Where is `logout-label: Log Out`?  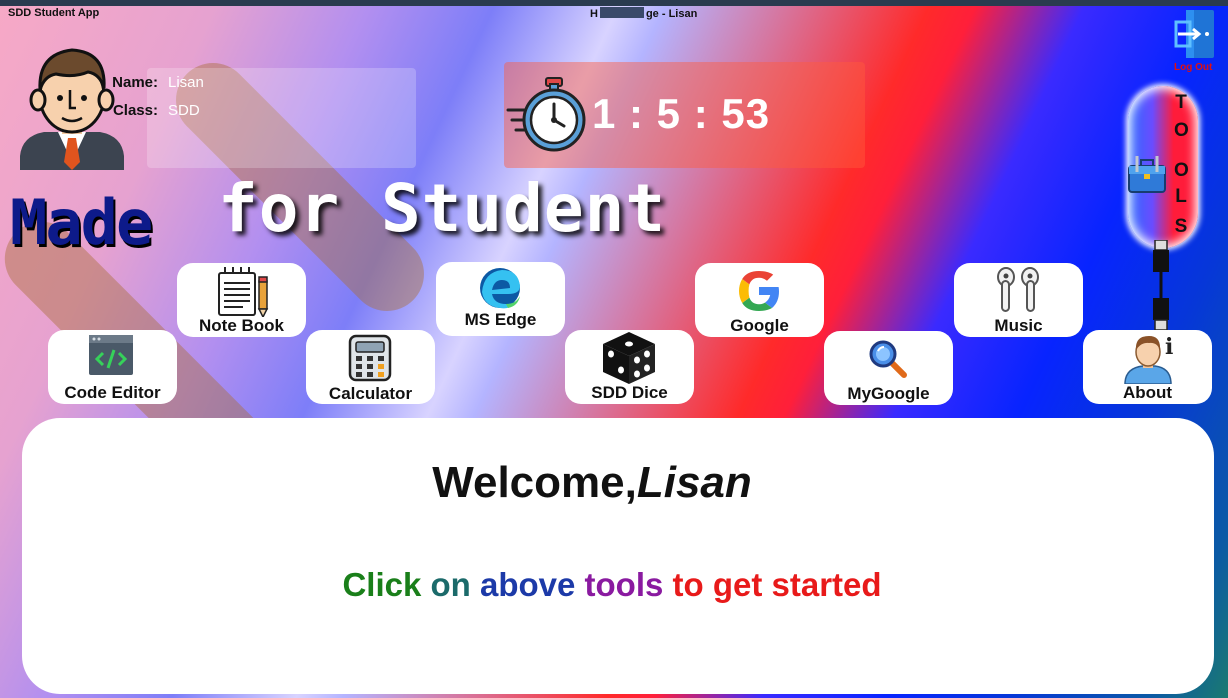
logout-label: Log Out is located at coordinates (1193, 67).